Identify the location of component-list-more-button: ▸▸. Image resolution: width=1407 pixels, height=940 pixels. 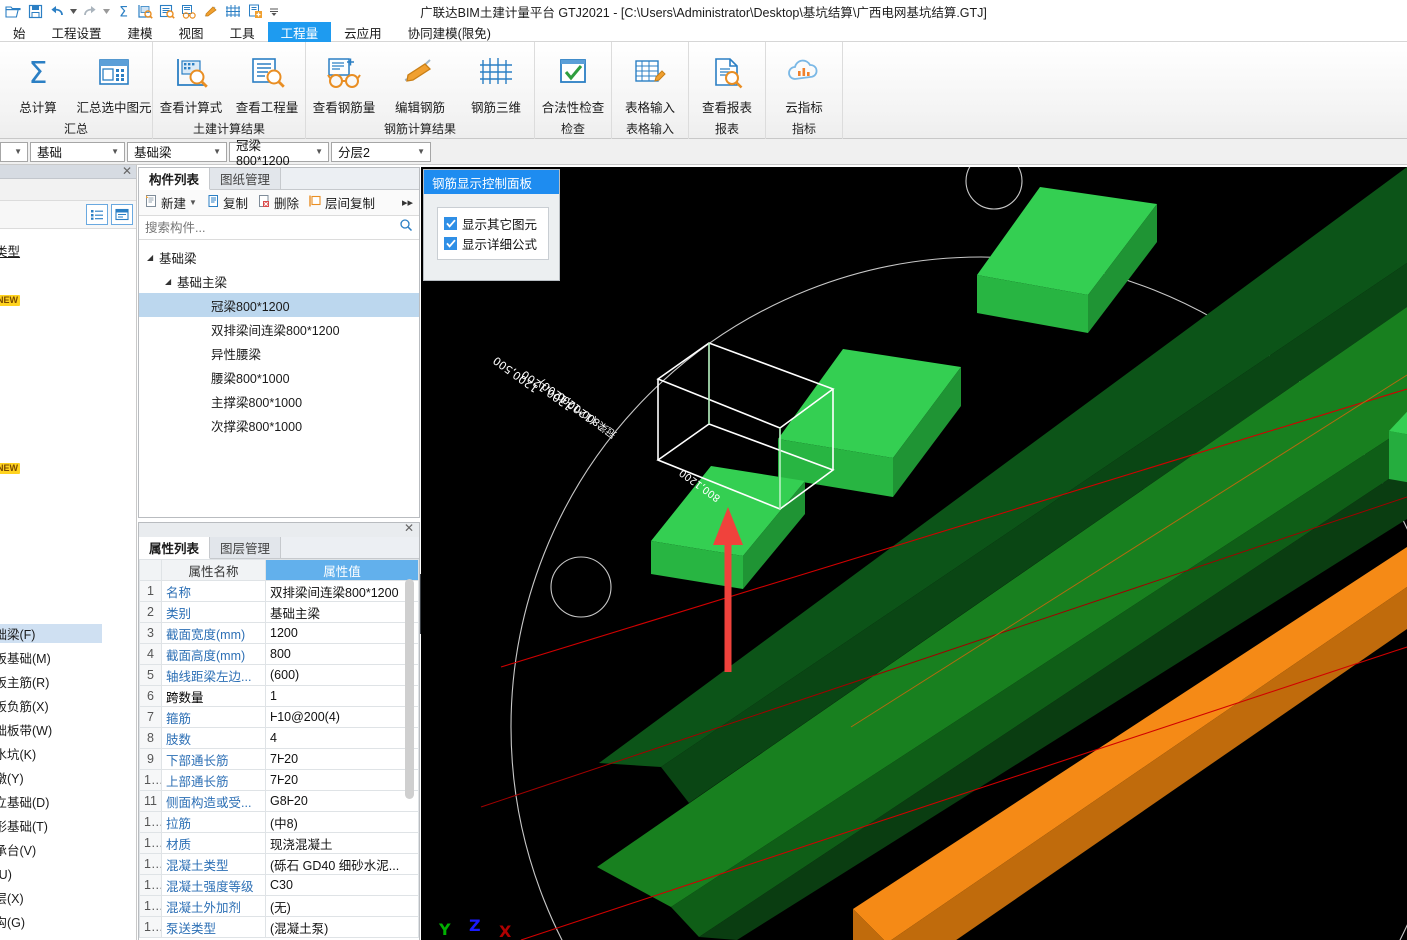
(410, 202).